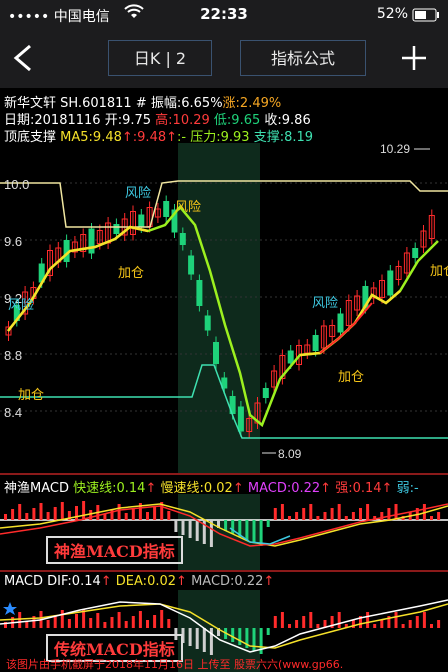  Describe the element at coordinates (131, 273) in the screenshot. I see `annotation-add-1: 加仓` at that location.